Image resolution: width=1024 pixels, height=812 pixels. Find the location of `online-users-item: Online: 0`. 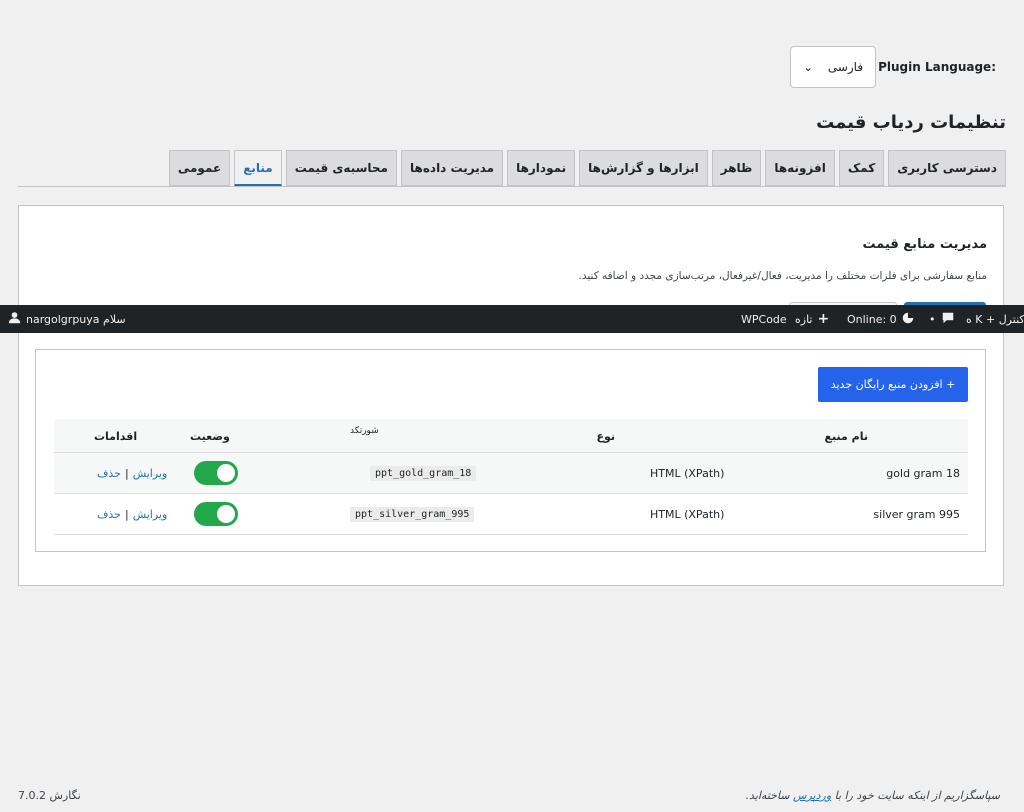

online-users-item: Online: 0 is located at coordinates (880, 319).